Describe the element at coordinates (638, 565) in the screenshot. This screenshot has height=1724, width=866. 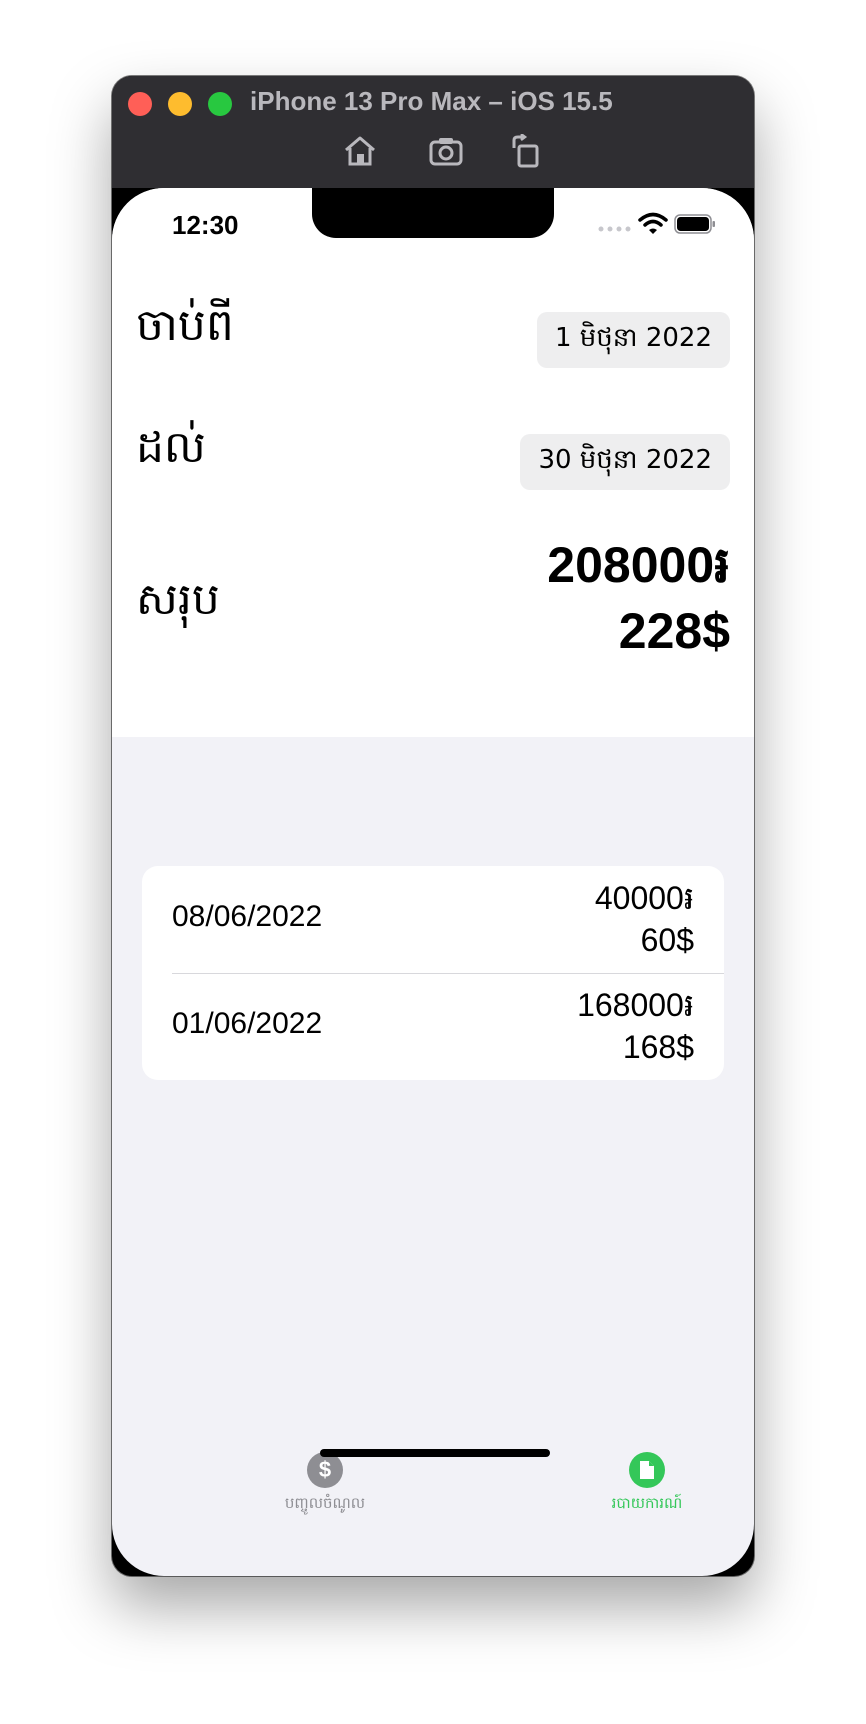
I see `total-riel-amount: 208000៛` at that location.